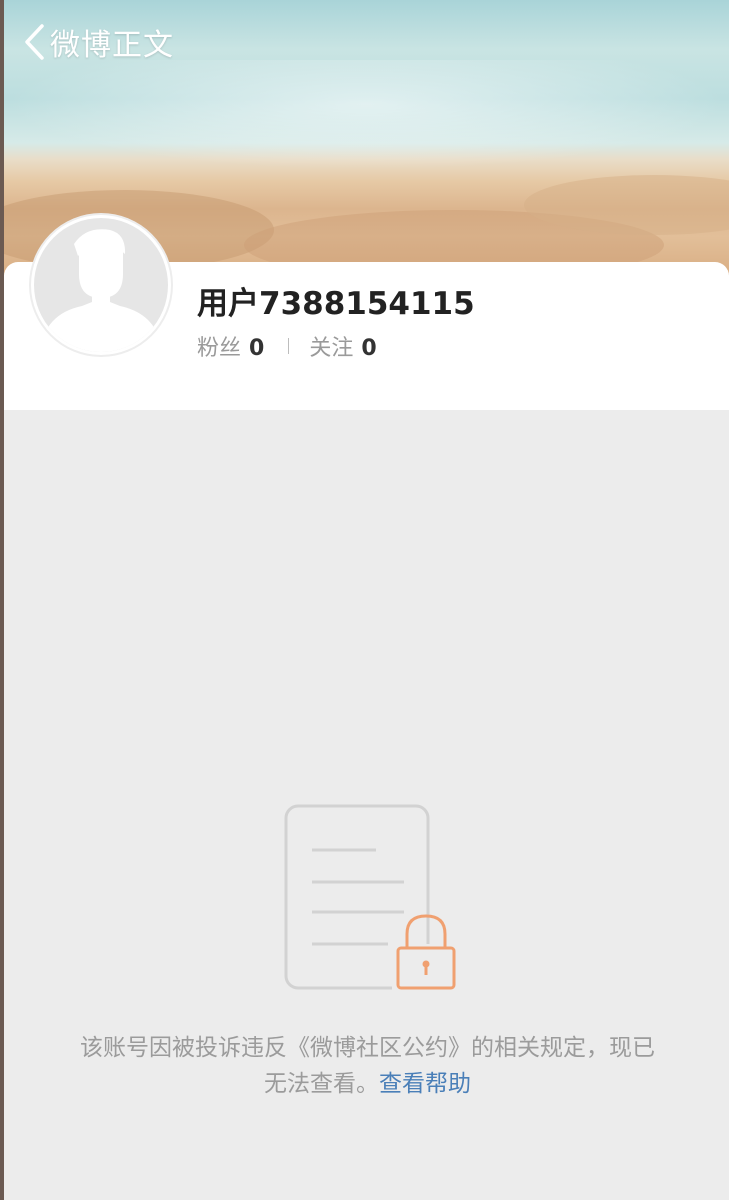 Image resolution: width=729 pixels, height=1200 pixels. I want to click on blocked-message-text: 该账号因被投诉违反《微博社区公约》的相关规定，现已无法查看。, so click(367, 1066).